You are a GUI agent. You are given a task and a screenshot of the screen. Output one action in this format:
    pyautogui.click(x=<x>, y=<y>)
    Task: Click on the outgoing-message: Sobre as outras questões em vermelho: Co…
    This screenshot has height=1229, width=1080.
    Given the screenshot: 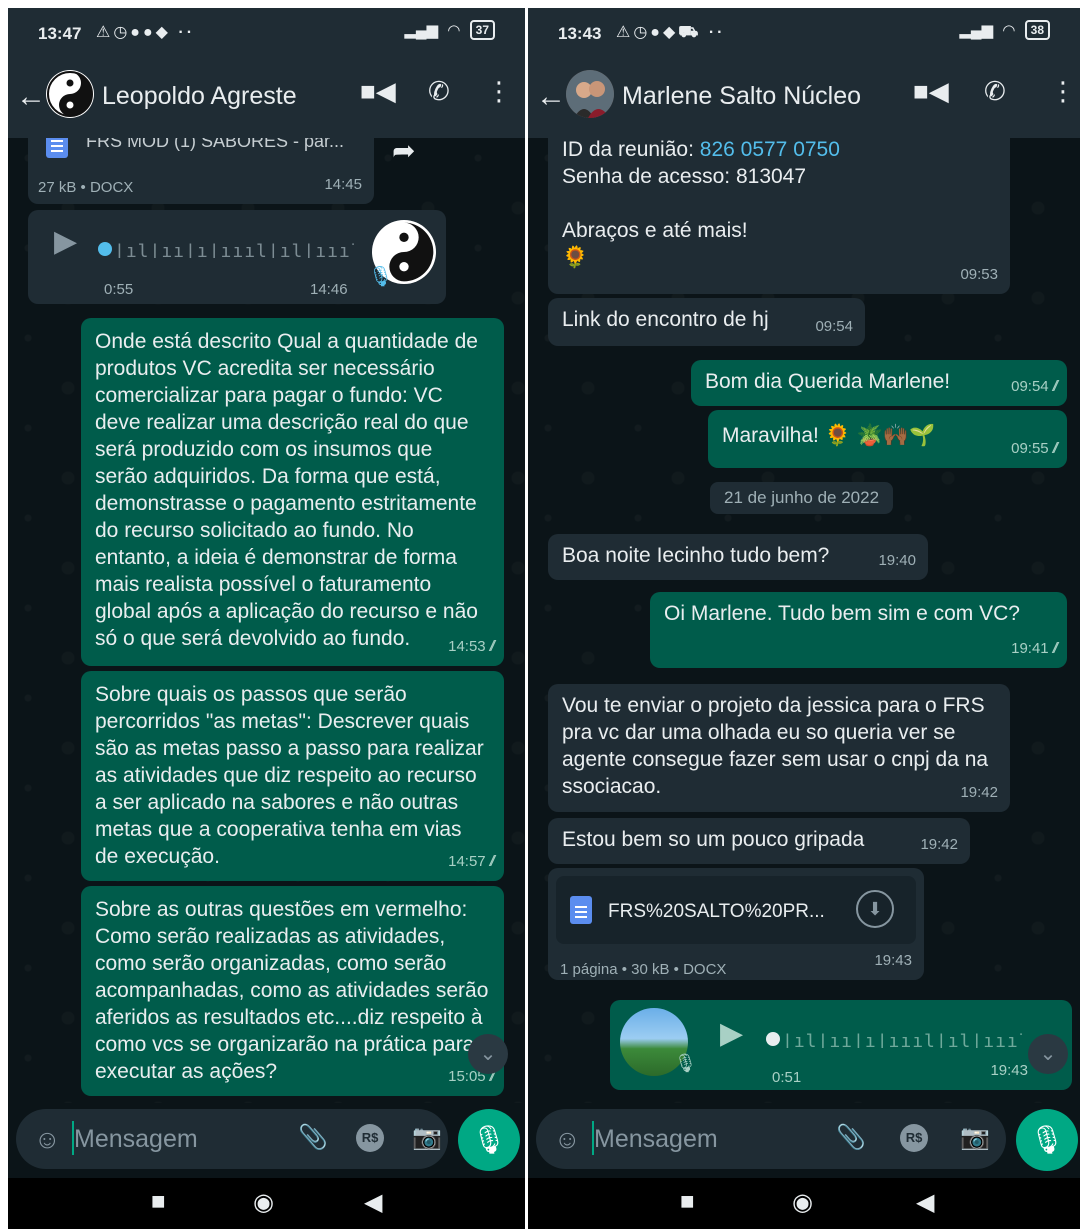 What is the action you would take?
    pyautogui.click(x=292, y=991)
    